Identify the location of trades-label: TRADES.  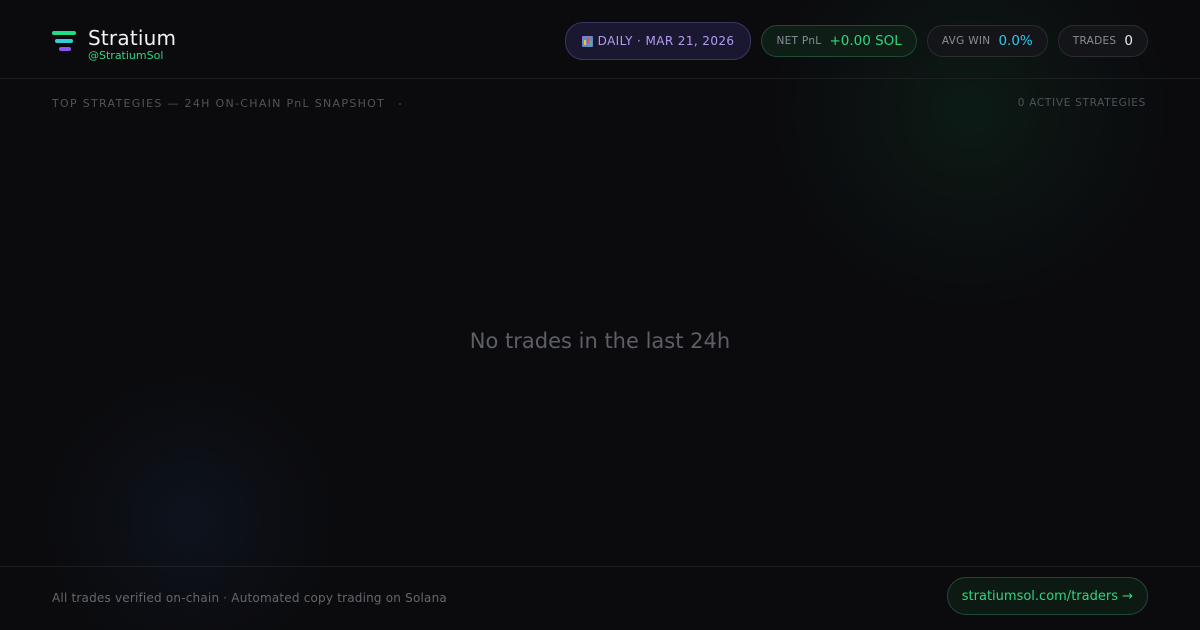
(1094, 41).